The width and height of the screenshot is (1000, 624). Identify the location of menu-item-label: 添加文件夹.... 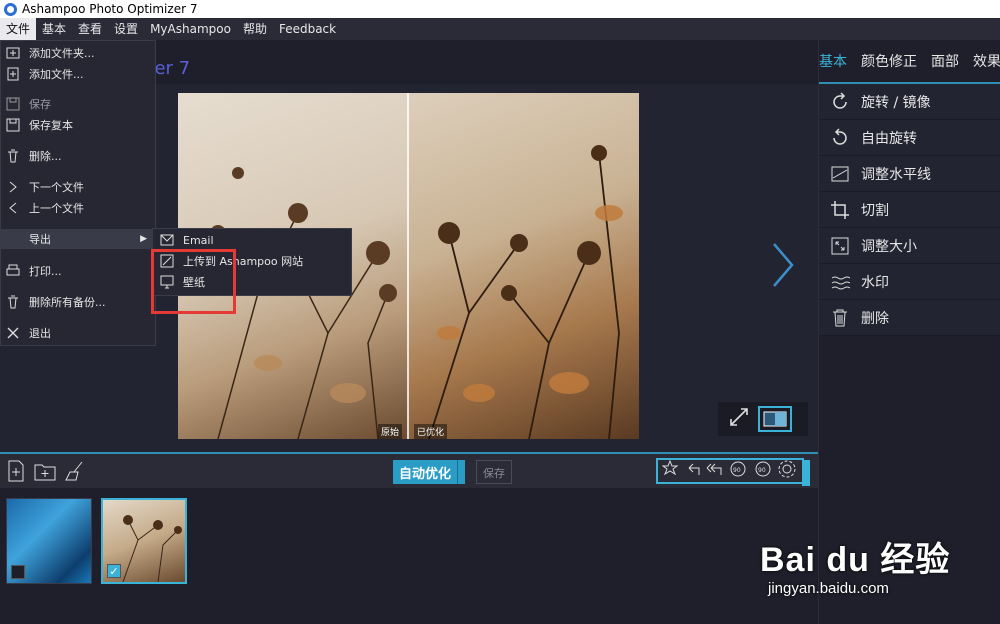
(62, 53).